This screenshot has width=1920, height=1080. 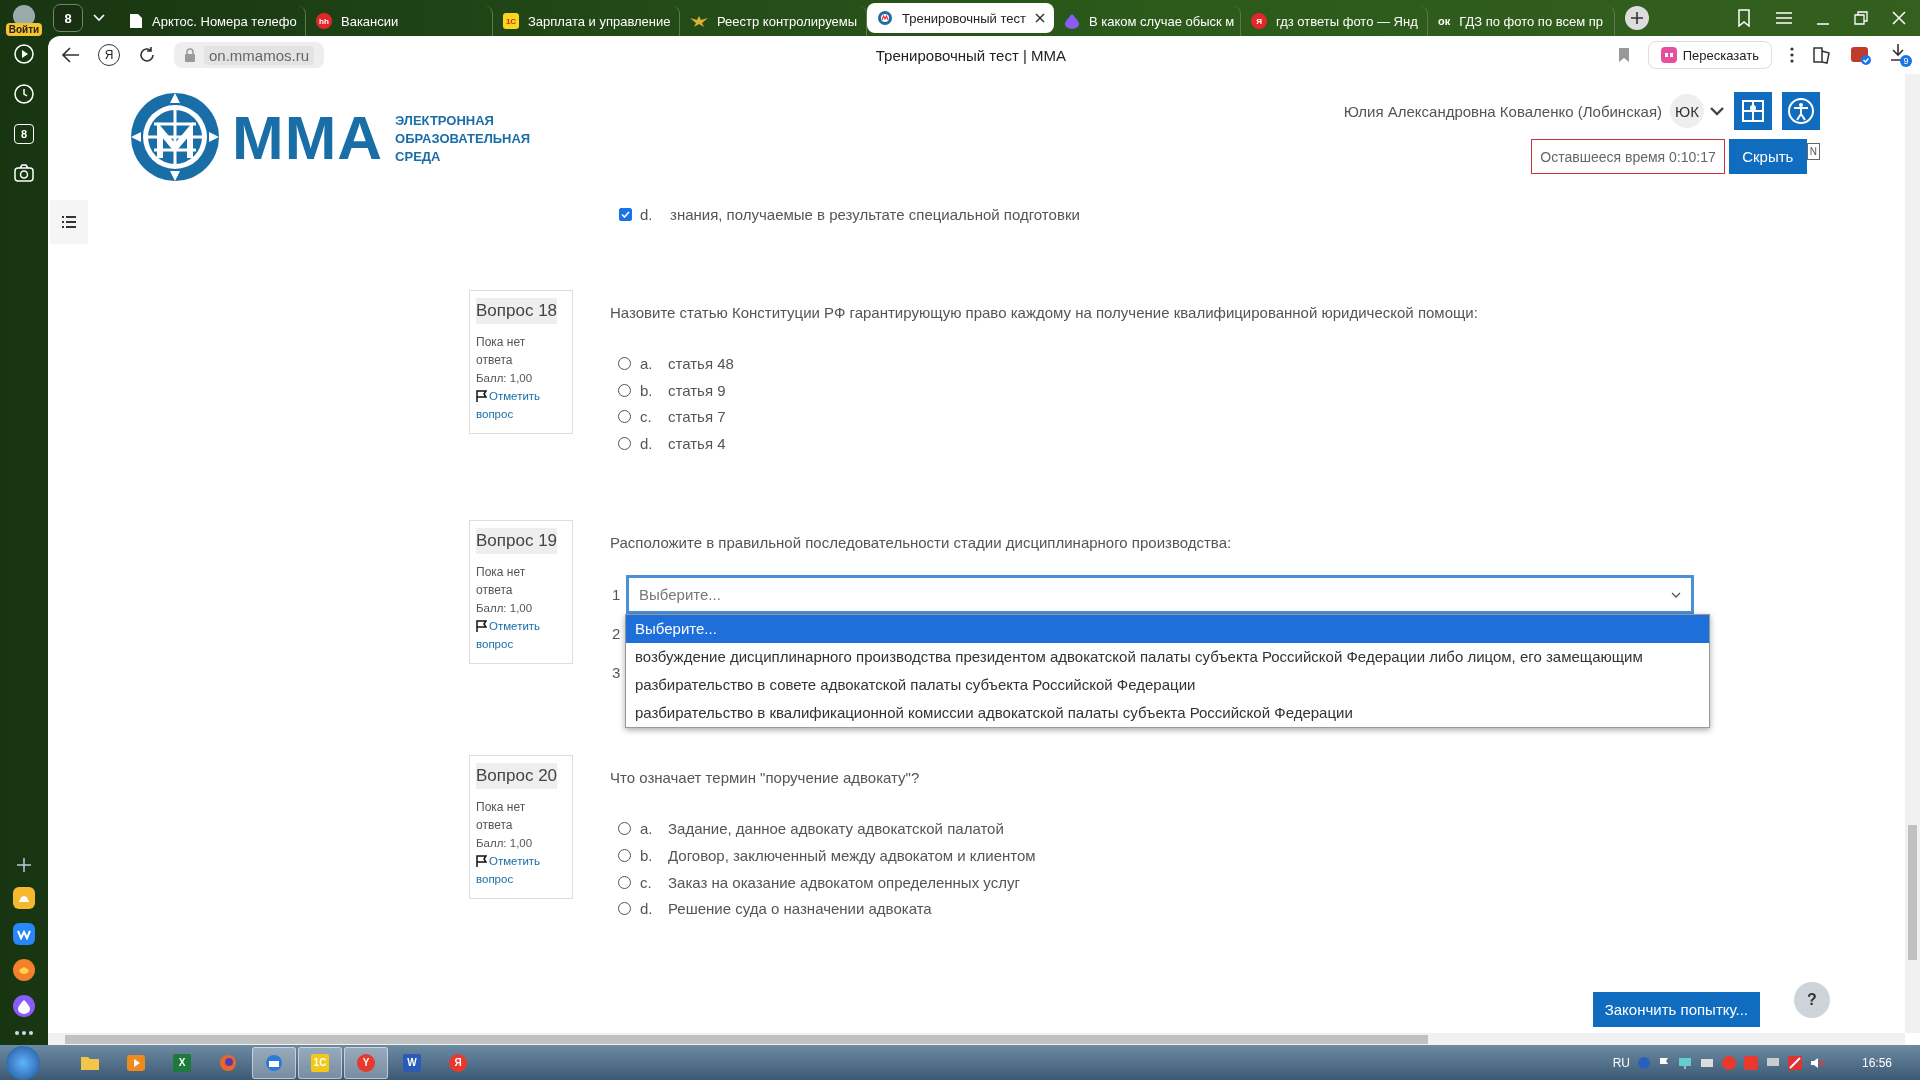 I want to click on user-name: Юлия Александровна Коваленко (Лобинская), so click(x=1502, y=111).